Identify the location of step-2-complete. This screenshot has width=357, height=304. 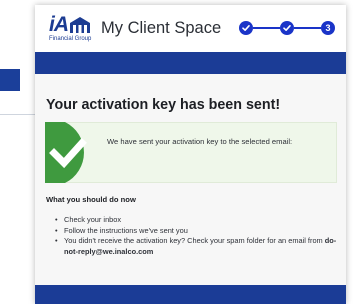
(287, 28).